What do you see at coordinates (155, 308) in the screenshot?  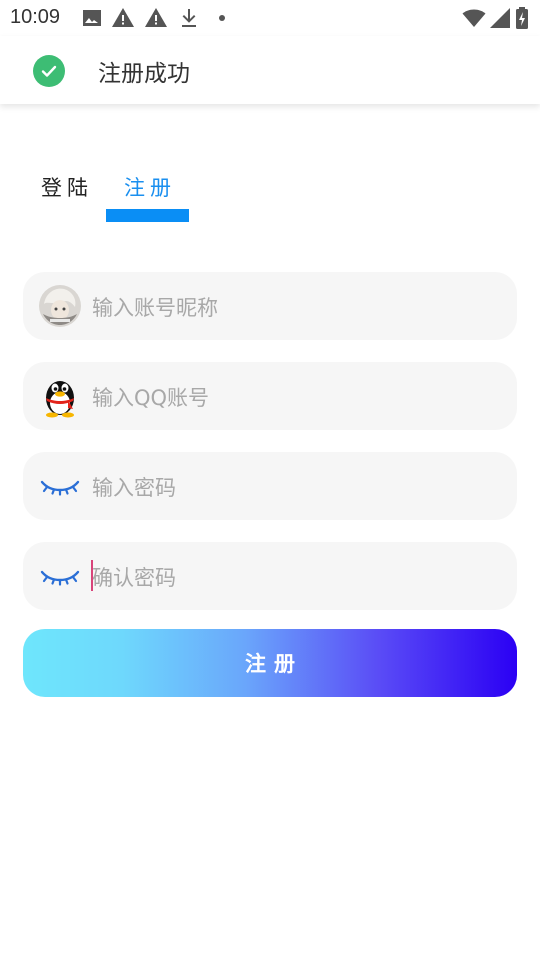 I see `nickname-placeholder: 输入账号昵称` at bounding box center [155, 308].